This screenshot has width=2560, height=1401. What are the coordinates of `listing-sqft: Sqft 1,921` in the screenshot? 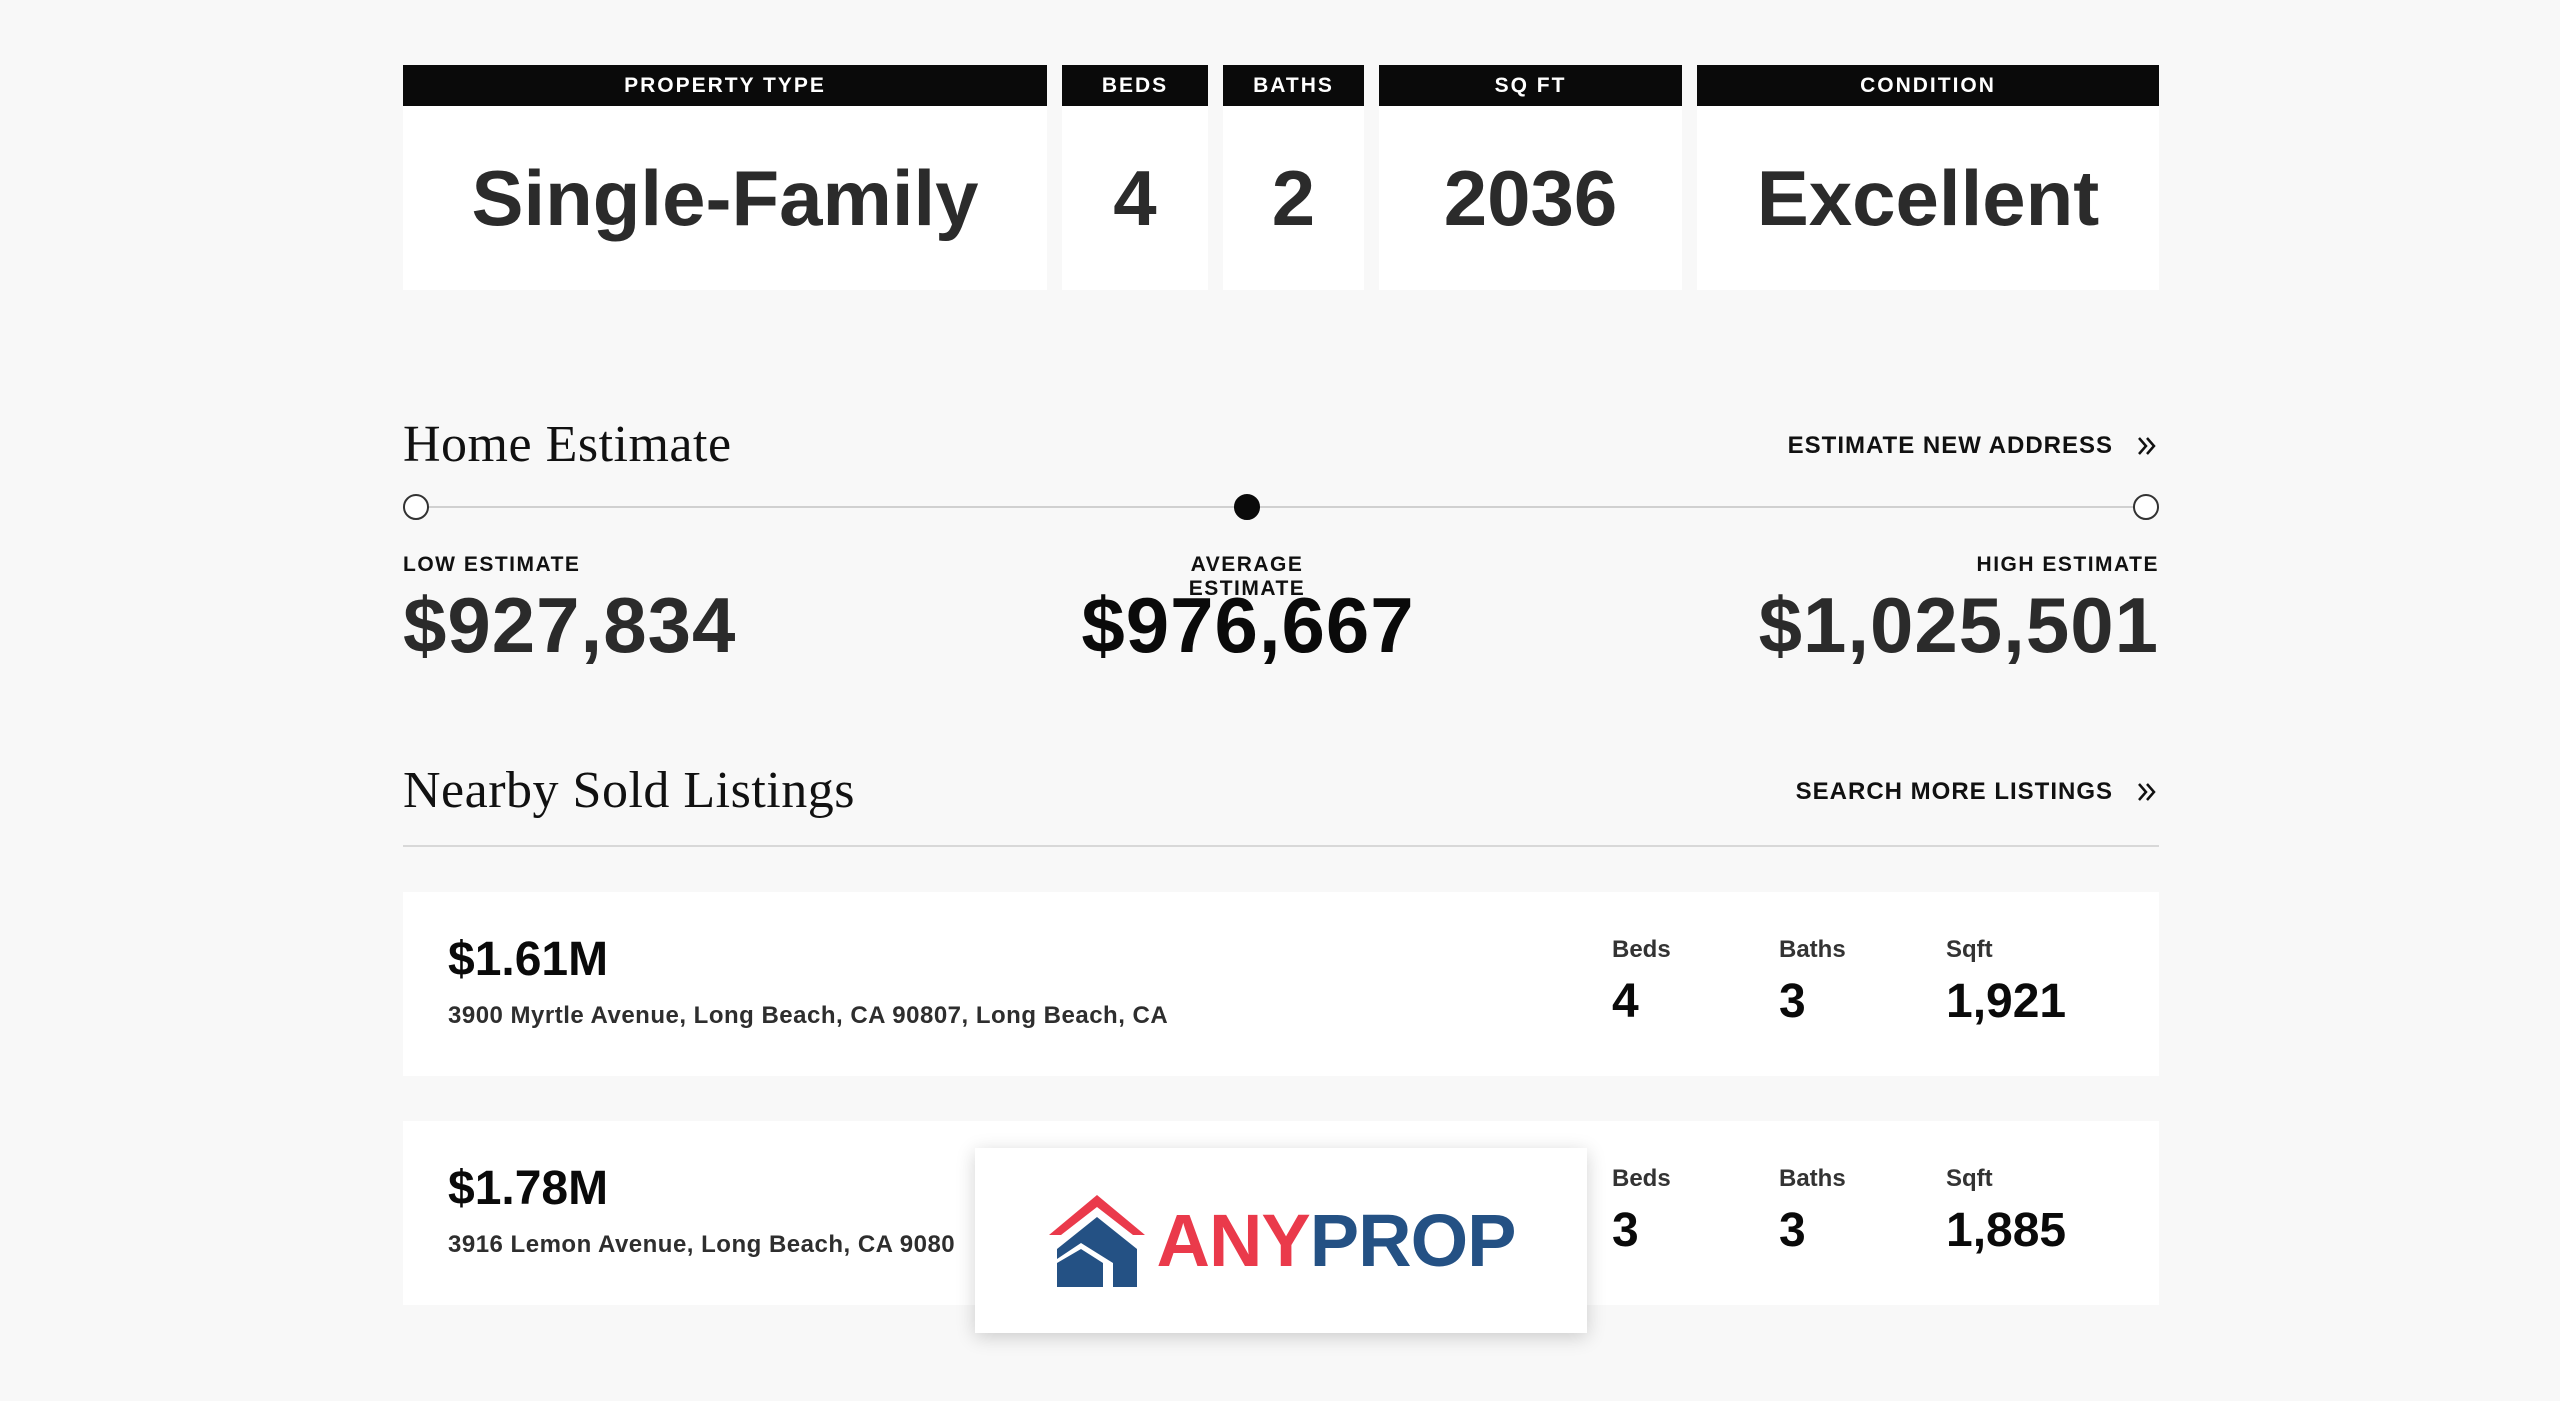 It's located at (2006, 982).